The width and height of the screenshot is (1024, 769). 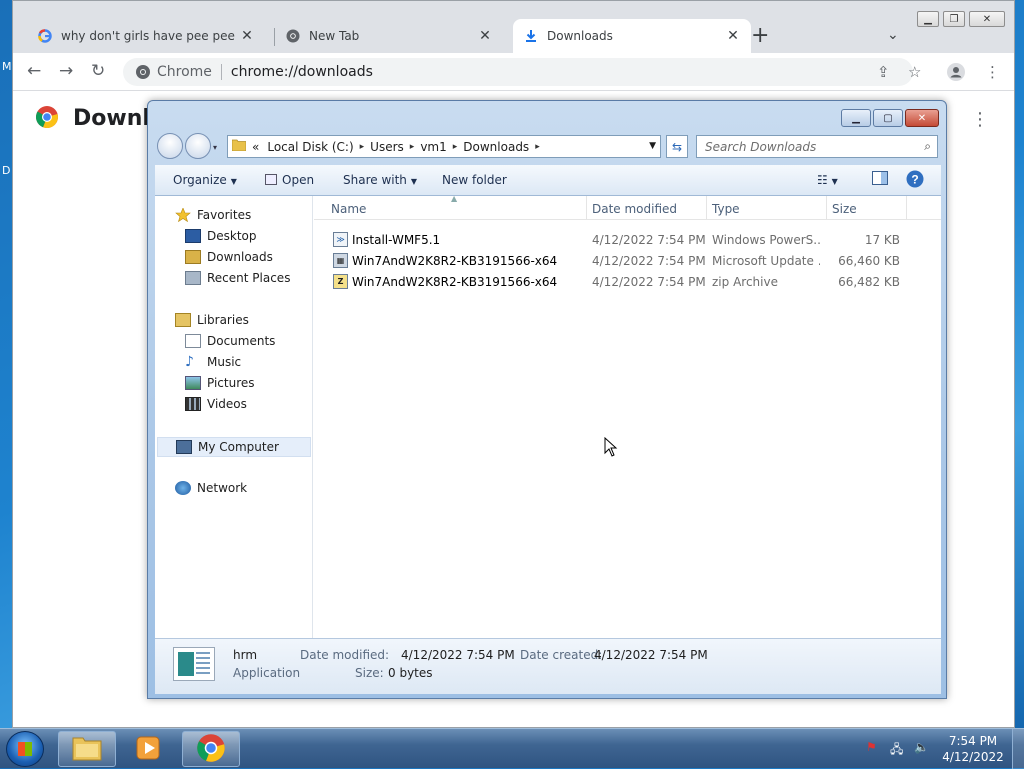 I want to click on back-icon: ←, so click(x=34, y=71).